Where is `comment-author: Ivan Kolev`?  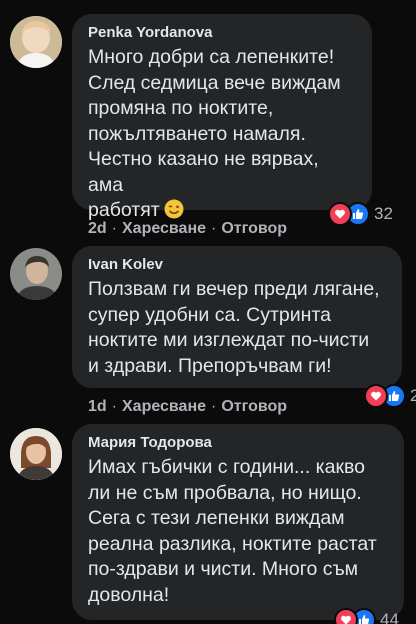 comment-author: Ivan Kolev is located at coordinates (238, 265).